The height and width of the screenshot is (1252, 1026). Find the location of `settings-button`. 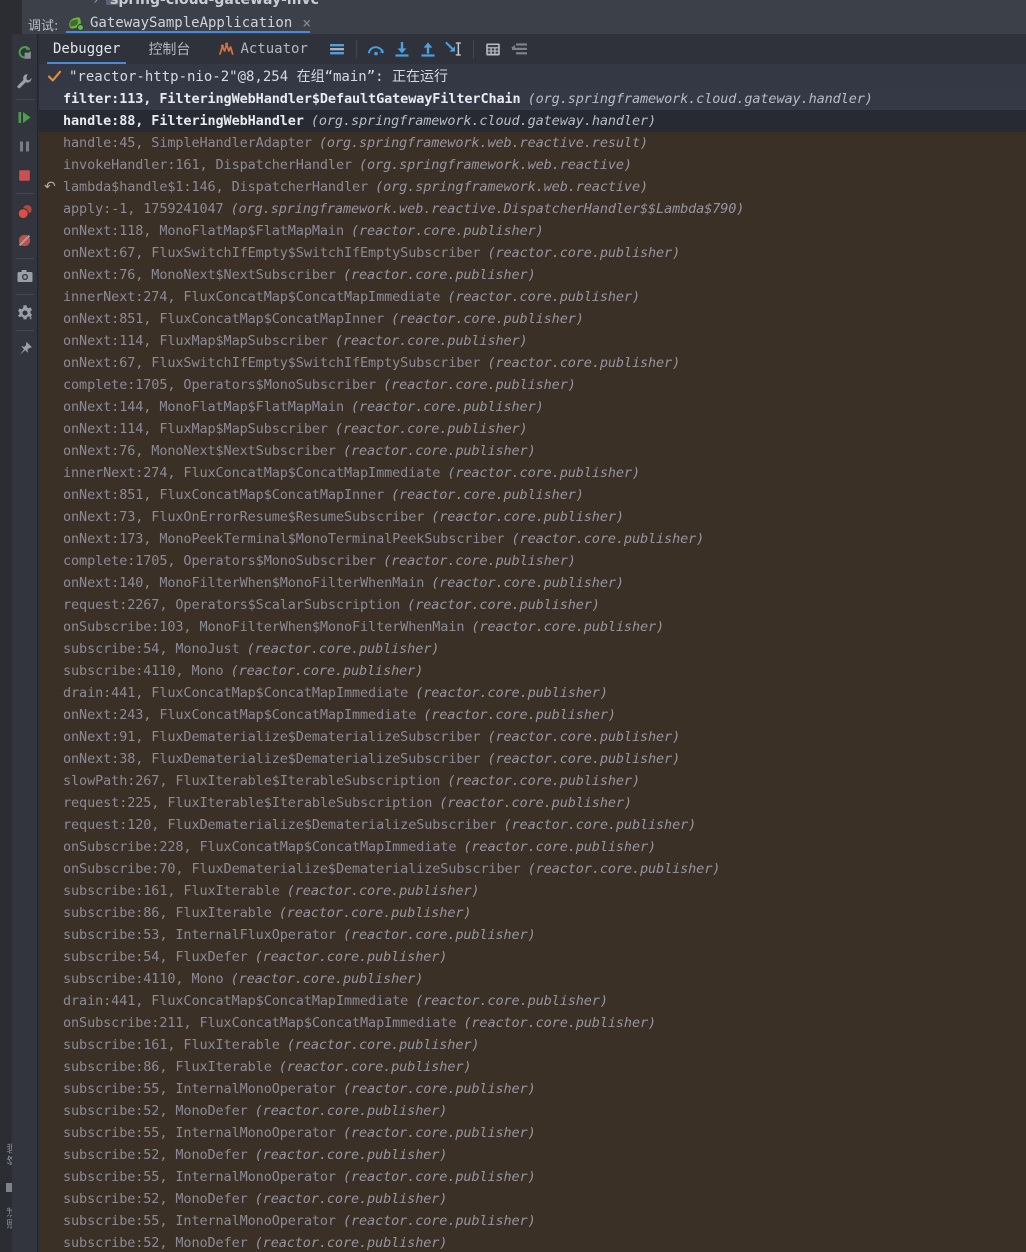

settings-button is located at coordinates (25, 312).